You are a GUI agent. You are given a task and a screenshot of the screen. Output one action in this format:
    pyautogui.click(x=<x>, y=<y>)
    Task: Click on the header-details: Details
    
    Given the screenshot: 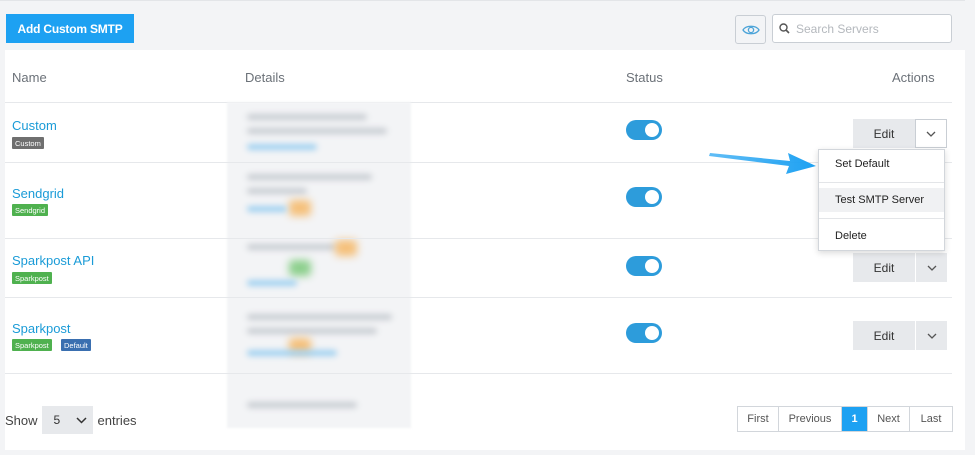 What is the action you would take?
    pyautogui.click(x=265, y=77)
    